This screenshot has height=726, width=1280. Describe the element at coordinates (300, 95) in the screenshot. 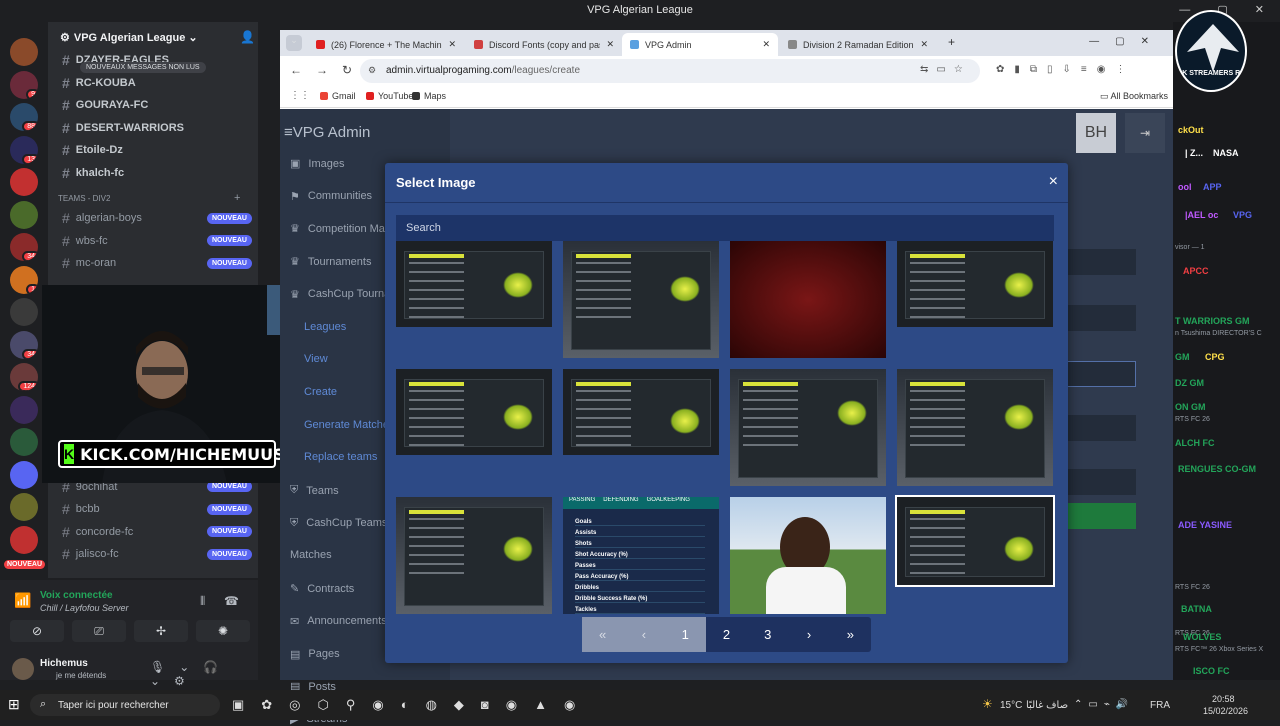

I see `apps-icon: ⋮⋮` at that location.